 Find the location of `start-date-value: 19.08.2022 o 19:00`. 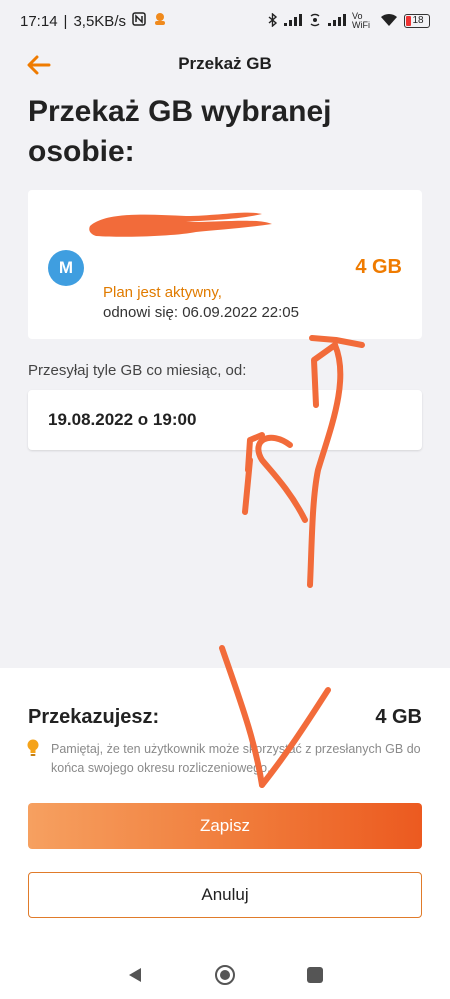

start-date-value: 19.08.2022 o 19:00 is located at coordinates (122, 419).